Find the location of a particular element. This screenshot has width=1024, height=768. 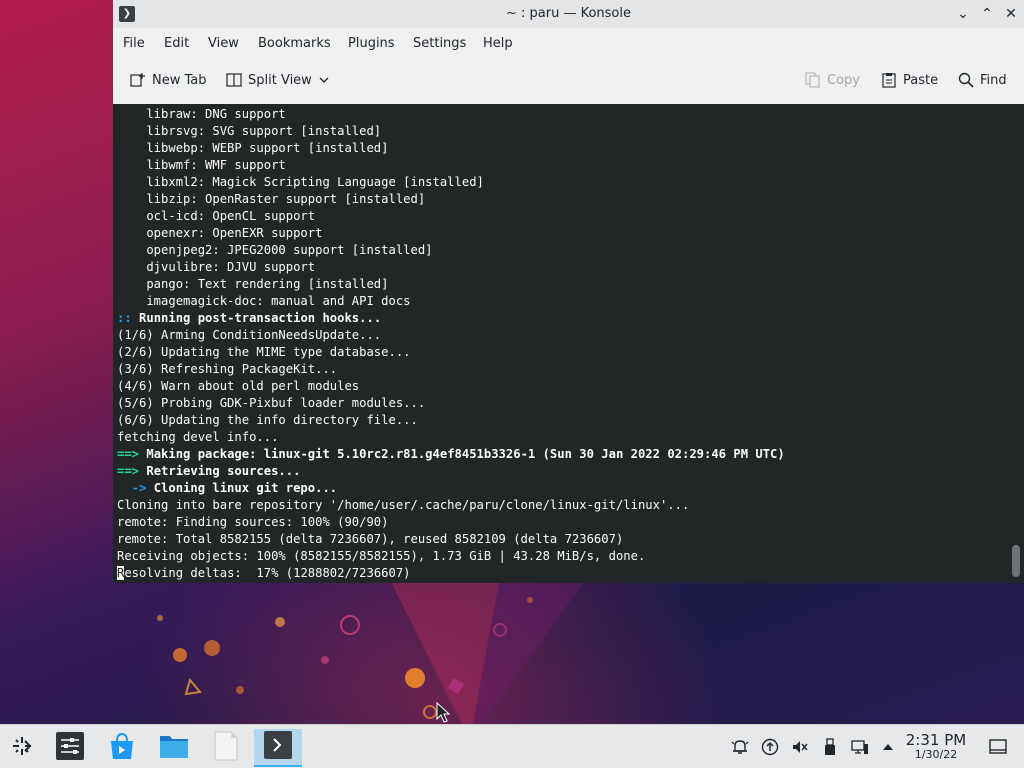

terminal-line: ocl-icd: OpenCL support is located at coordinates (451, 216).